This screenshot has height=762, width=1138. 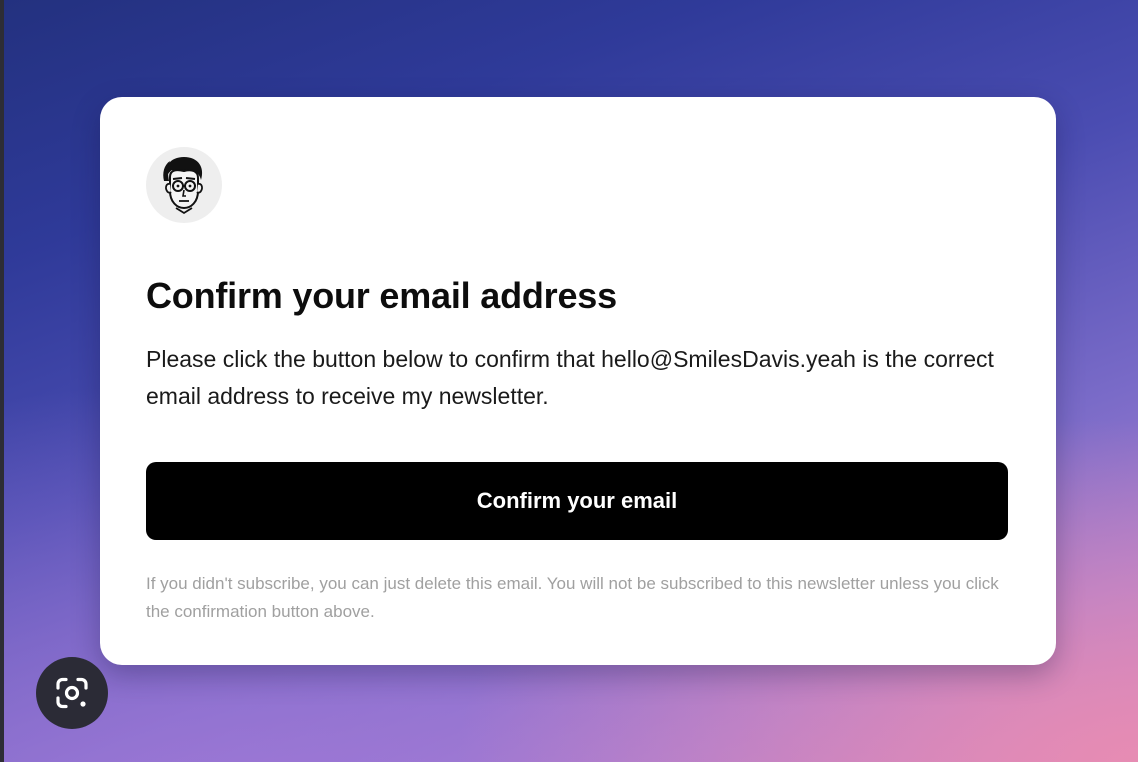 I want to click on page-title: Confirm your email address, so click(x=381, y=295).